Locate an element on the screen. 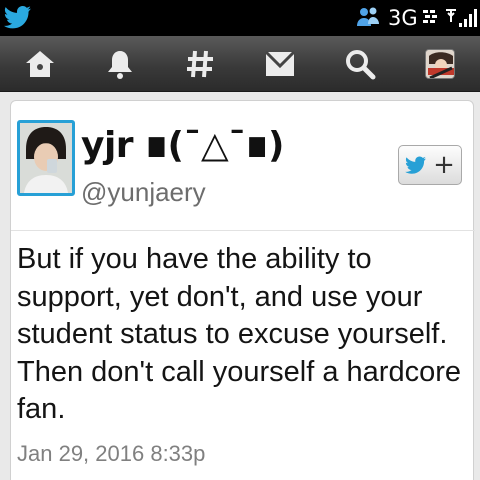 The width and height of the screenshot is (480, 480). status-bar: 3G is located at coordinates (240, 18).